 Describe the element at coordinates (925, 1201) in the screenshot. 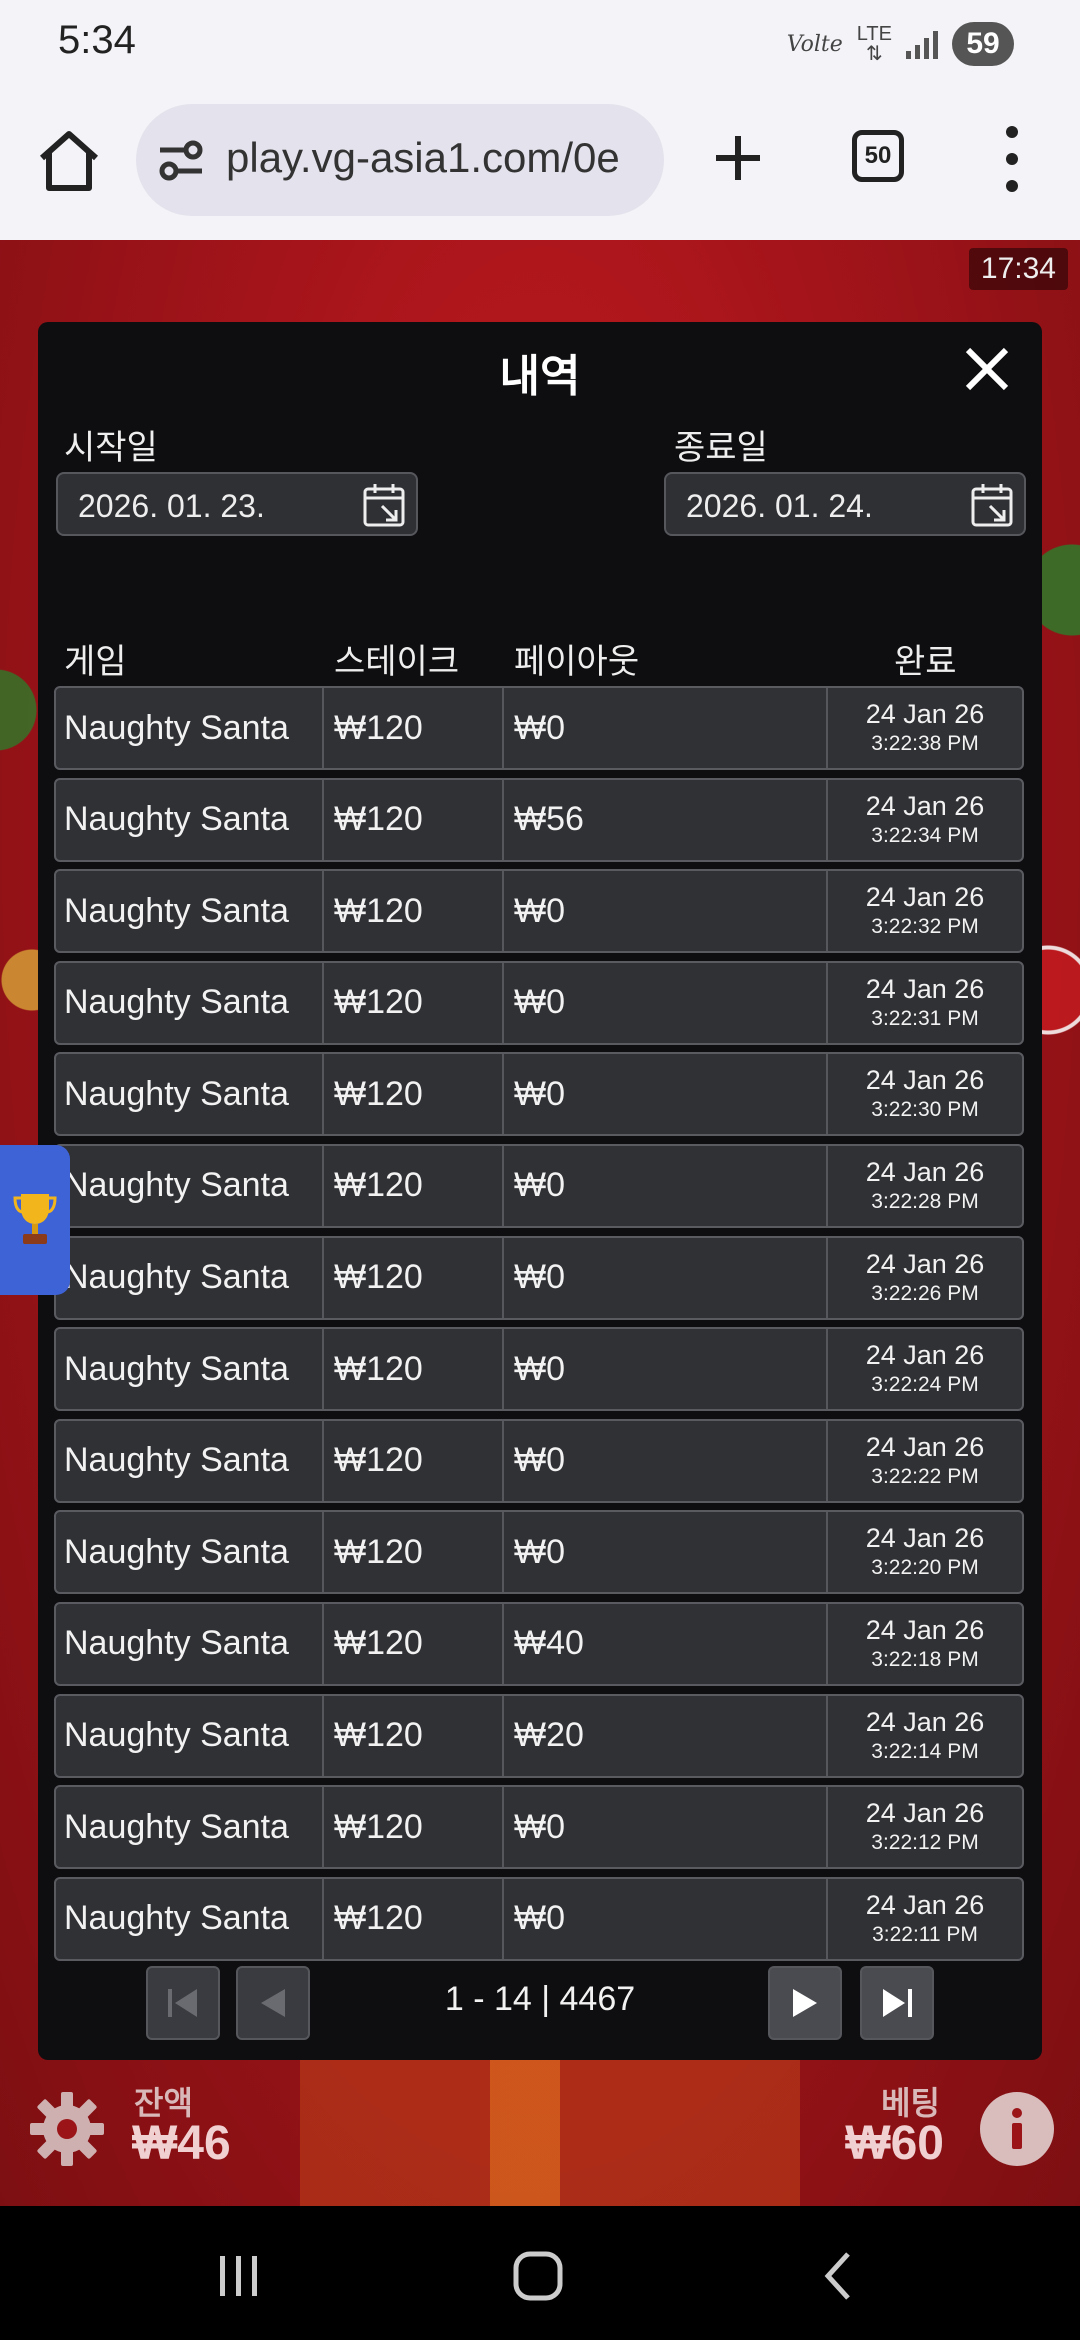

I see `row-time: 3:22:28 PM` at that location.